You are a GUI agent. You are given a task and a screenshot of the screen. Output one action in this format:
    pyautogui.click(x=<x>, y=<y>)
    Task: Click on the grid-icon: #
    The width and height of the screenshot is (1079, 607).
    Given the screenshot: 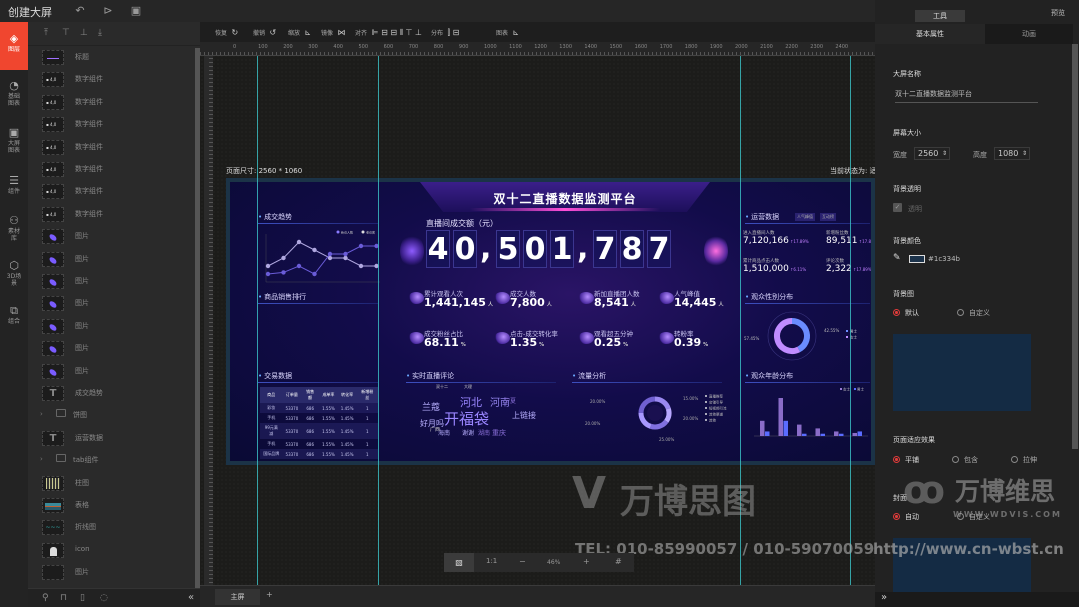 What is the action you would take?
    pyautogui.click(x=618, y=561)
    